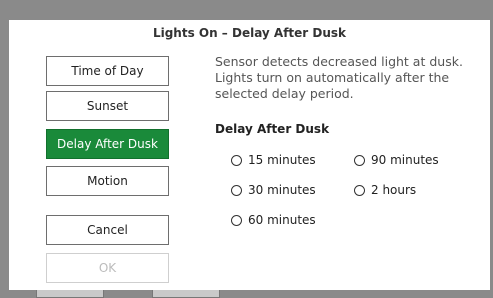 The width and height of the screenshot is (493, 298). I want to click on time-of-day-button: Time of Day, so click(107, 71).